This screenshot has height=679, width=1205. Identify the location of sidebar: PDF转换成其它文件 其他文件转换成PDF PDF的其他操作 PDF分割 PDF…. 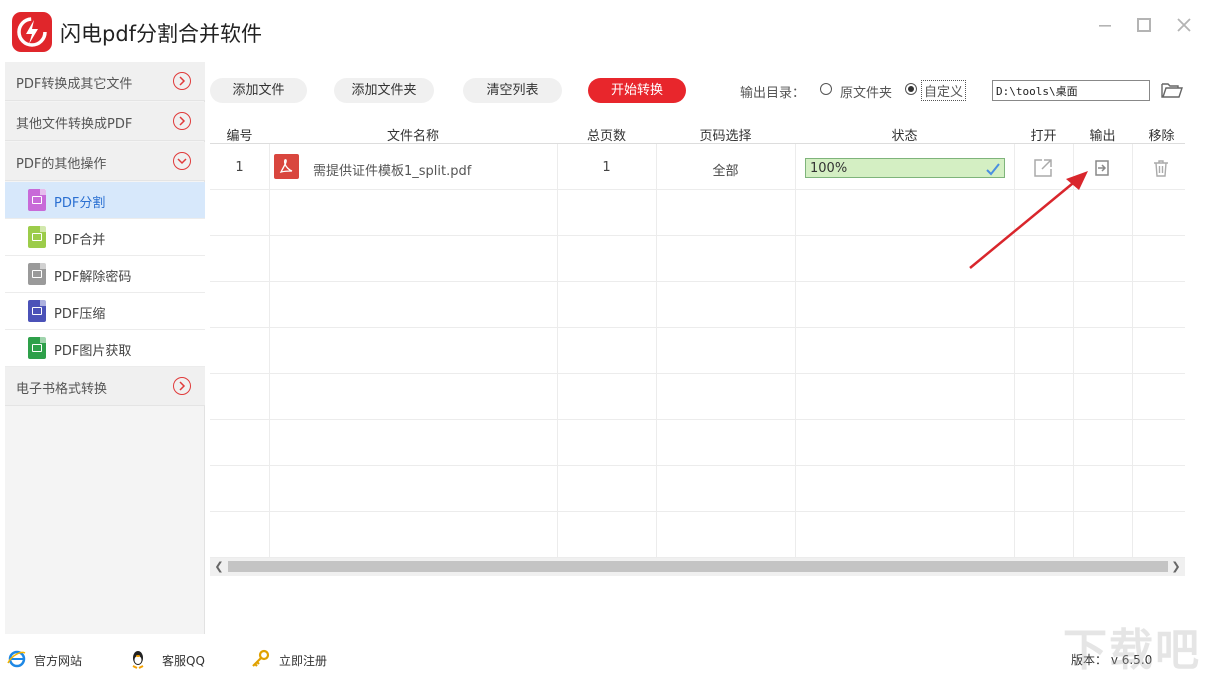
(105, 348).